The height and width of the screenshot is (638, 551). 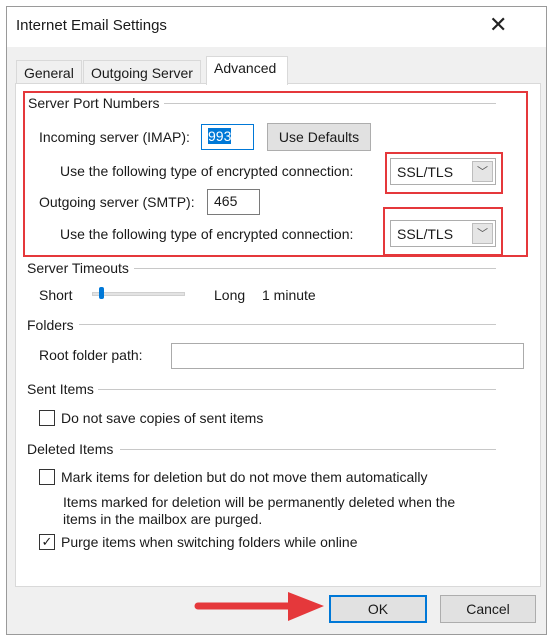 I want to click on deletion-note-line2: items in the mailbox are purged., so click(x=163, y=519).